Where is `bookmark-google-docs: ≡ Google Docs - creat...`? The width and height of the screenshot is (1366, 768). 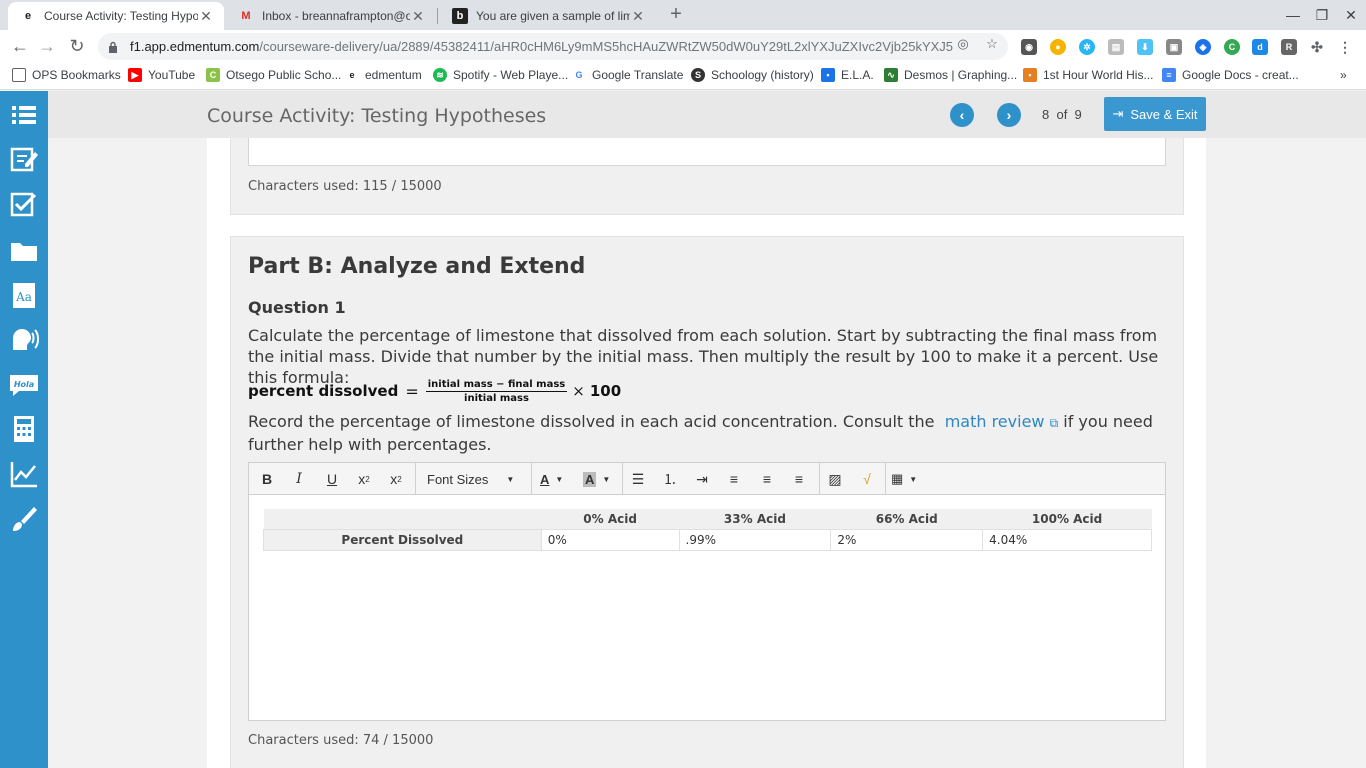 bookmark-google-docs: ≡ Google Docs - creat... is located at coordinates (1230, 75).